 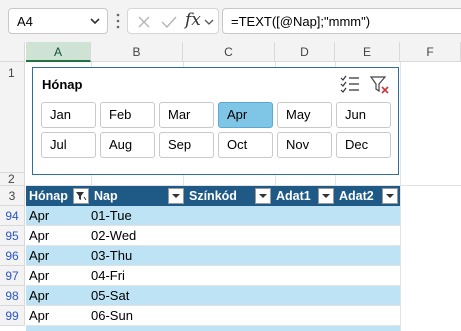 What do you see at coordinates (245, 145) in the screenshot?
I see `slicer-item-oct: Oct` at bounding box center [245, 145].